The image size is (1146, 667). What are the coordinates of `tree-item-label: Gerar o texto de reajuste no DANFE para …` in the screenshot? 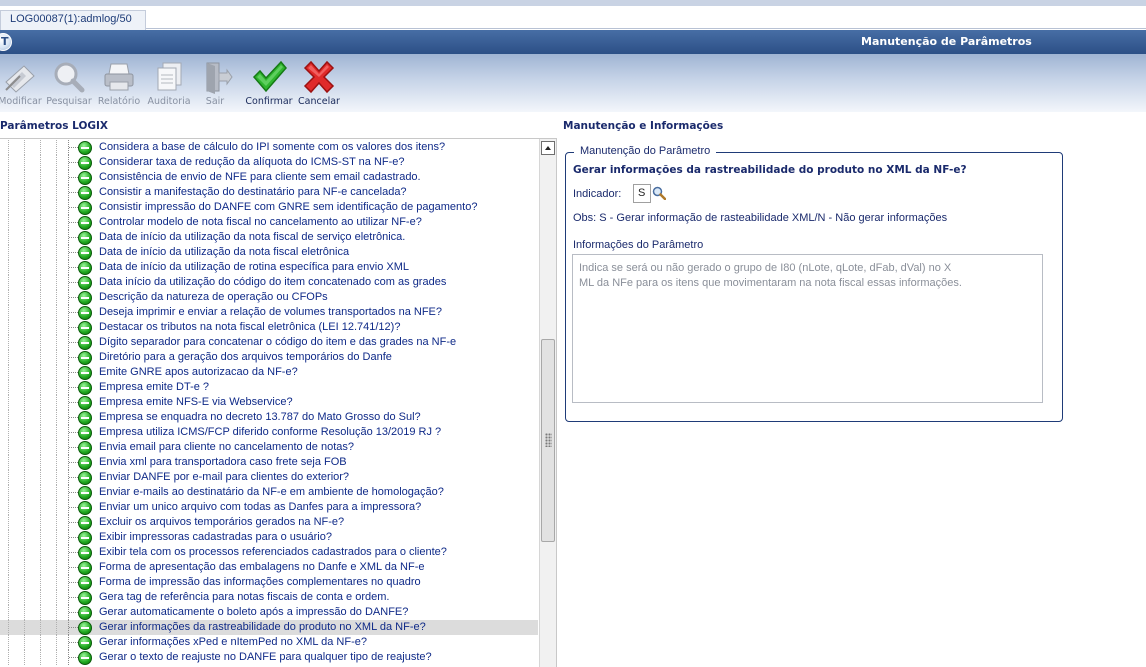 It's located at (265, 657).